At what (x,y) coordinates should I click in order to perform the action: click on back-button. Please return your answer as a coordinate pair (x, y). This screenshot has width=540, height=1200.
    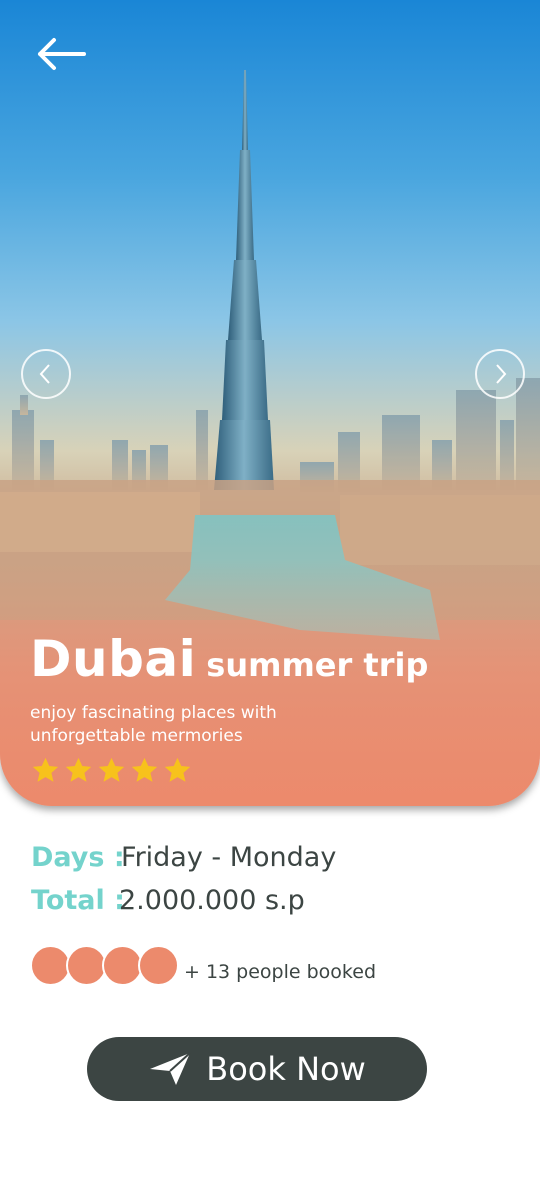
    Looking at the image, I should click on (61, 54).